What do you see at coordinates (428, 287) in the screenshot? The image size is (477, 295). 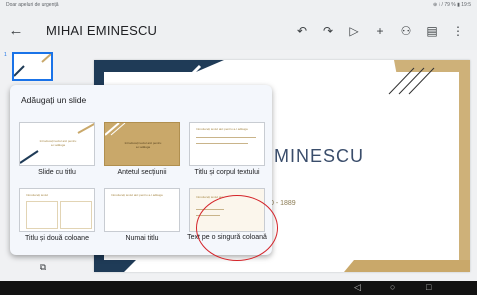 I see `nav-recents-icon: □` at bounding box center [428, 287].